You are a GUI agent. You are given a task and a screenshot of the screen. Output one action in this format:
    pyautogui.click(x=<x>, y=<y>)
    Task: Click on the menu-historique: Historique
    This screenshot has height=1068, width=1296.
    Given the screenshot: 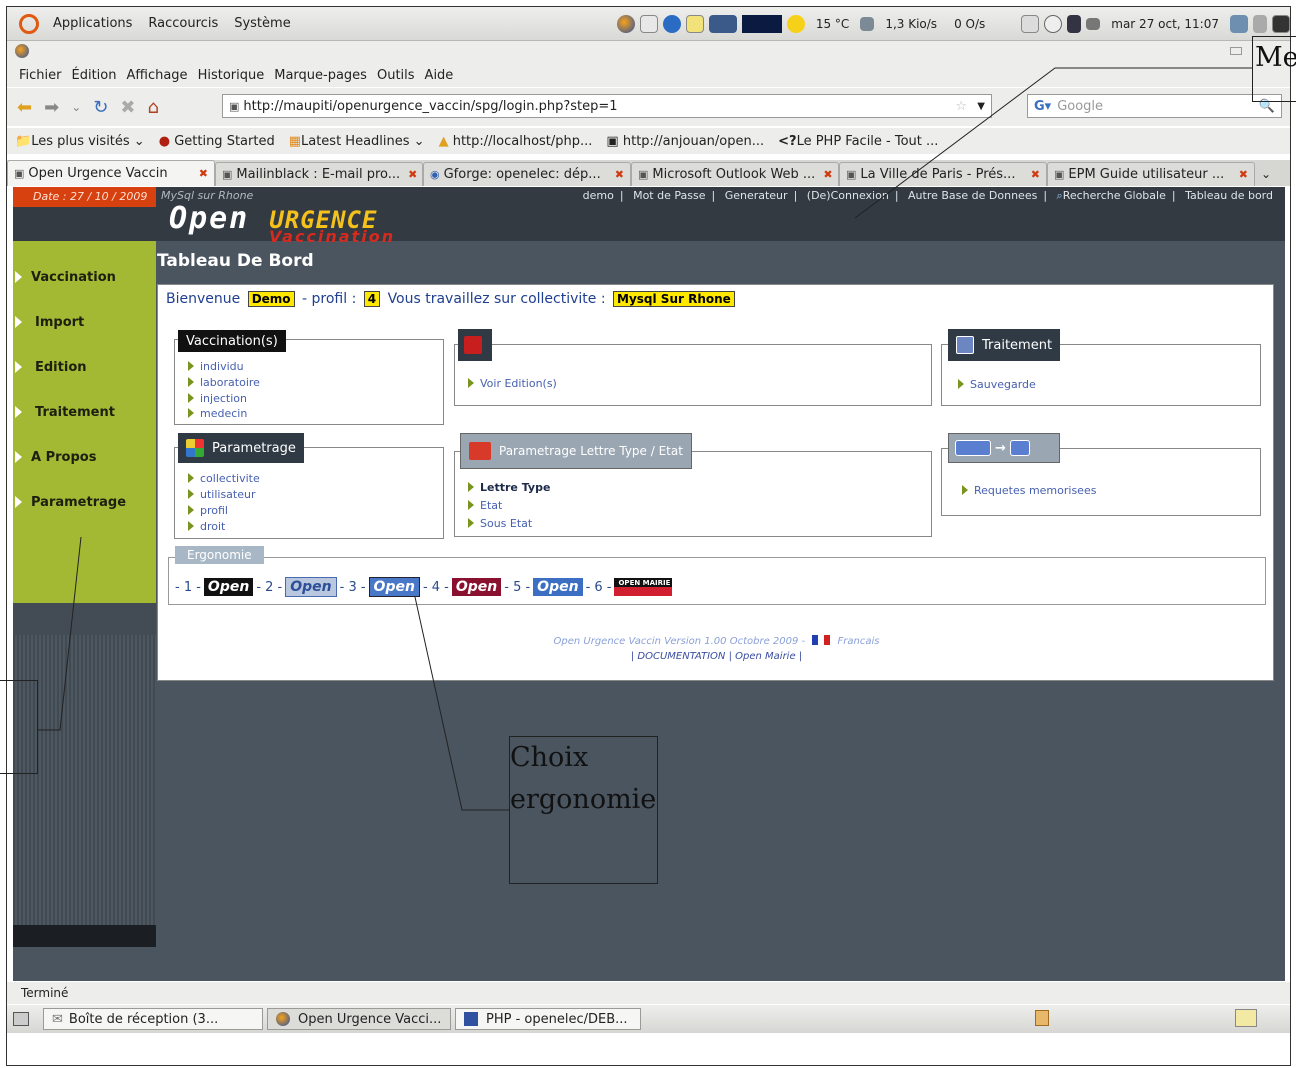 What is the action you would take?
    pyautogui.click(x=231, y=75)
    